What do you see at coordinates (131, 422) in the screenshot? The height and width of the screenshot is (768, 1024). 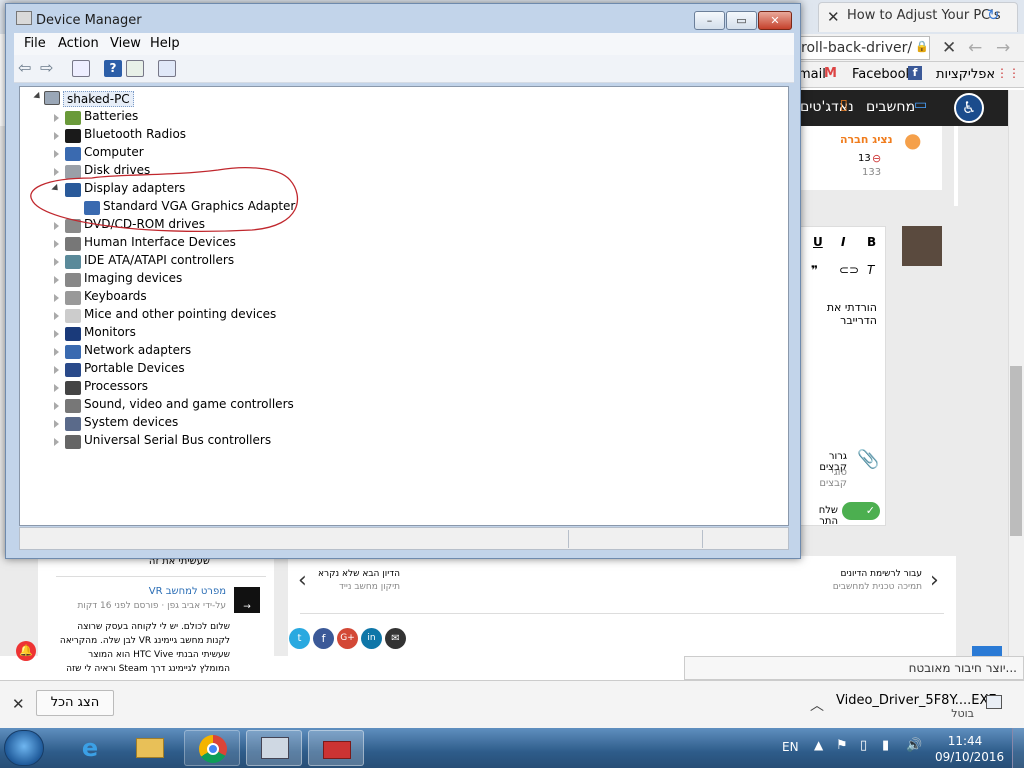 I see `tree-item: System devices` at bounding box center [131, 422].